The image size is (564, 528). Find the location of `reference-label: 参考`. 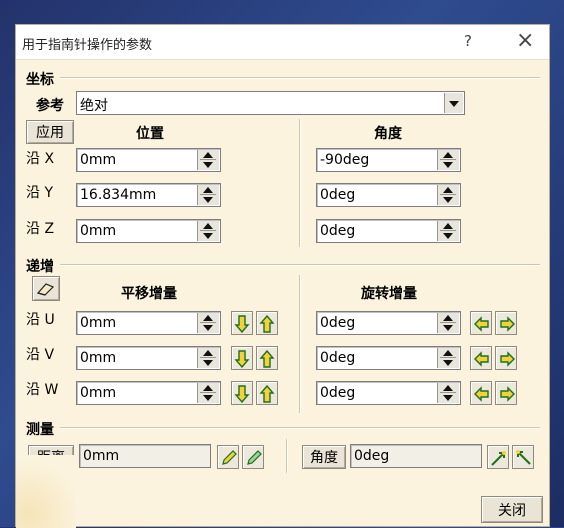

reference-label: 参考 is located at coordinates (50, 106).